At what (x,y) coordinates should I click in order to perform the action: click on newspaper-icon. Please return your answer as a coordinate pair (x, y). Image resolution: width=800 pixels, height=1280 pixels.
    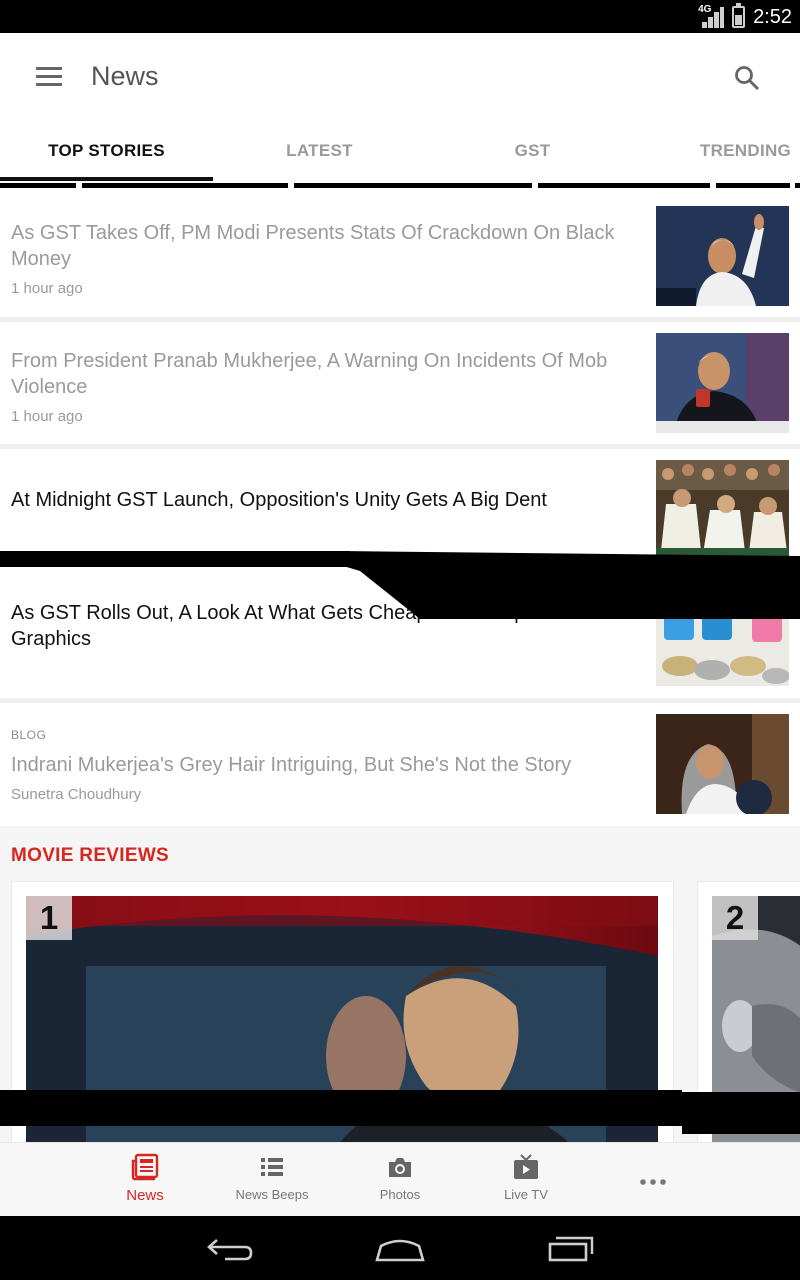
    Looking at the image, I should click on (145, 1167).